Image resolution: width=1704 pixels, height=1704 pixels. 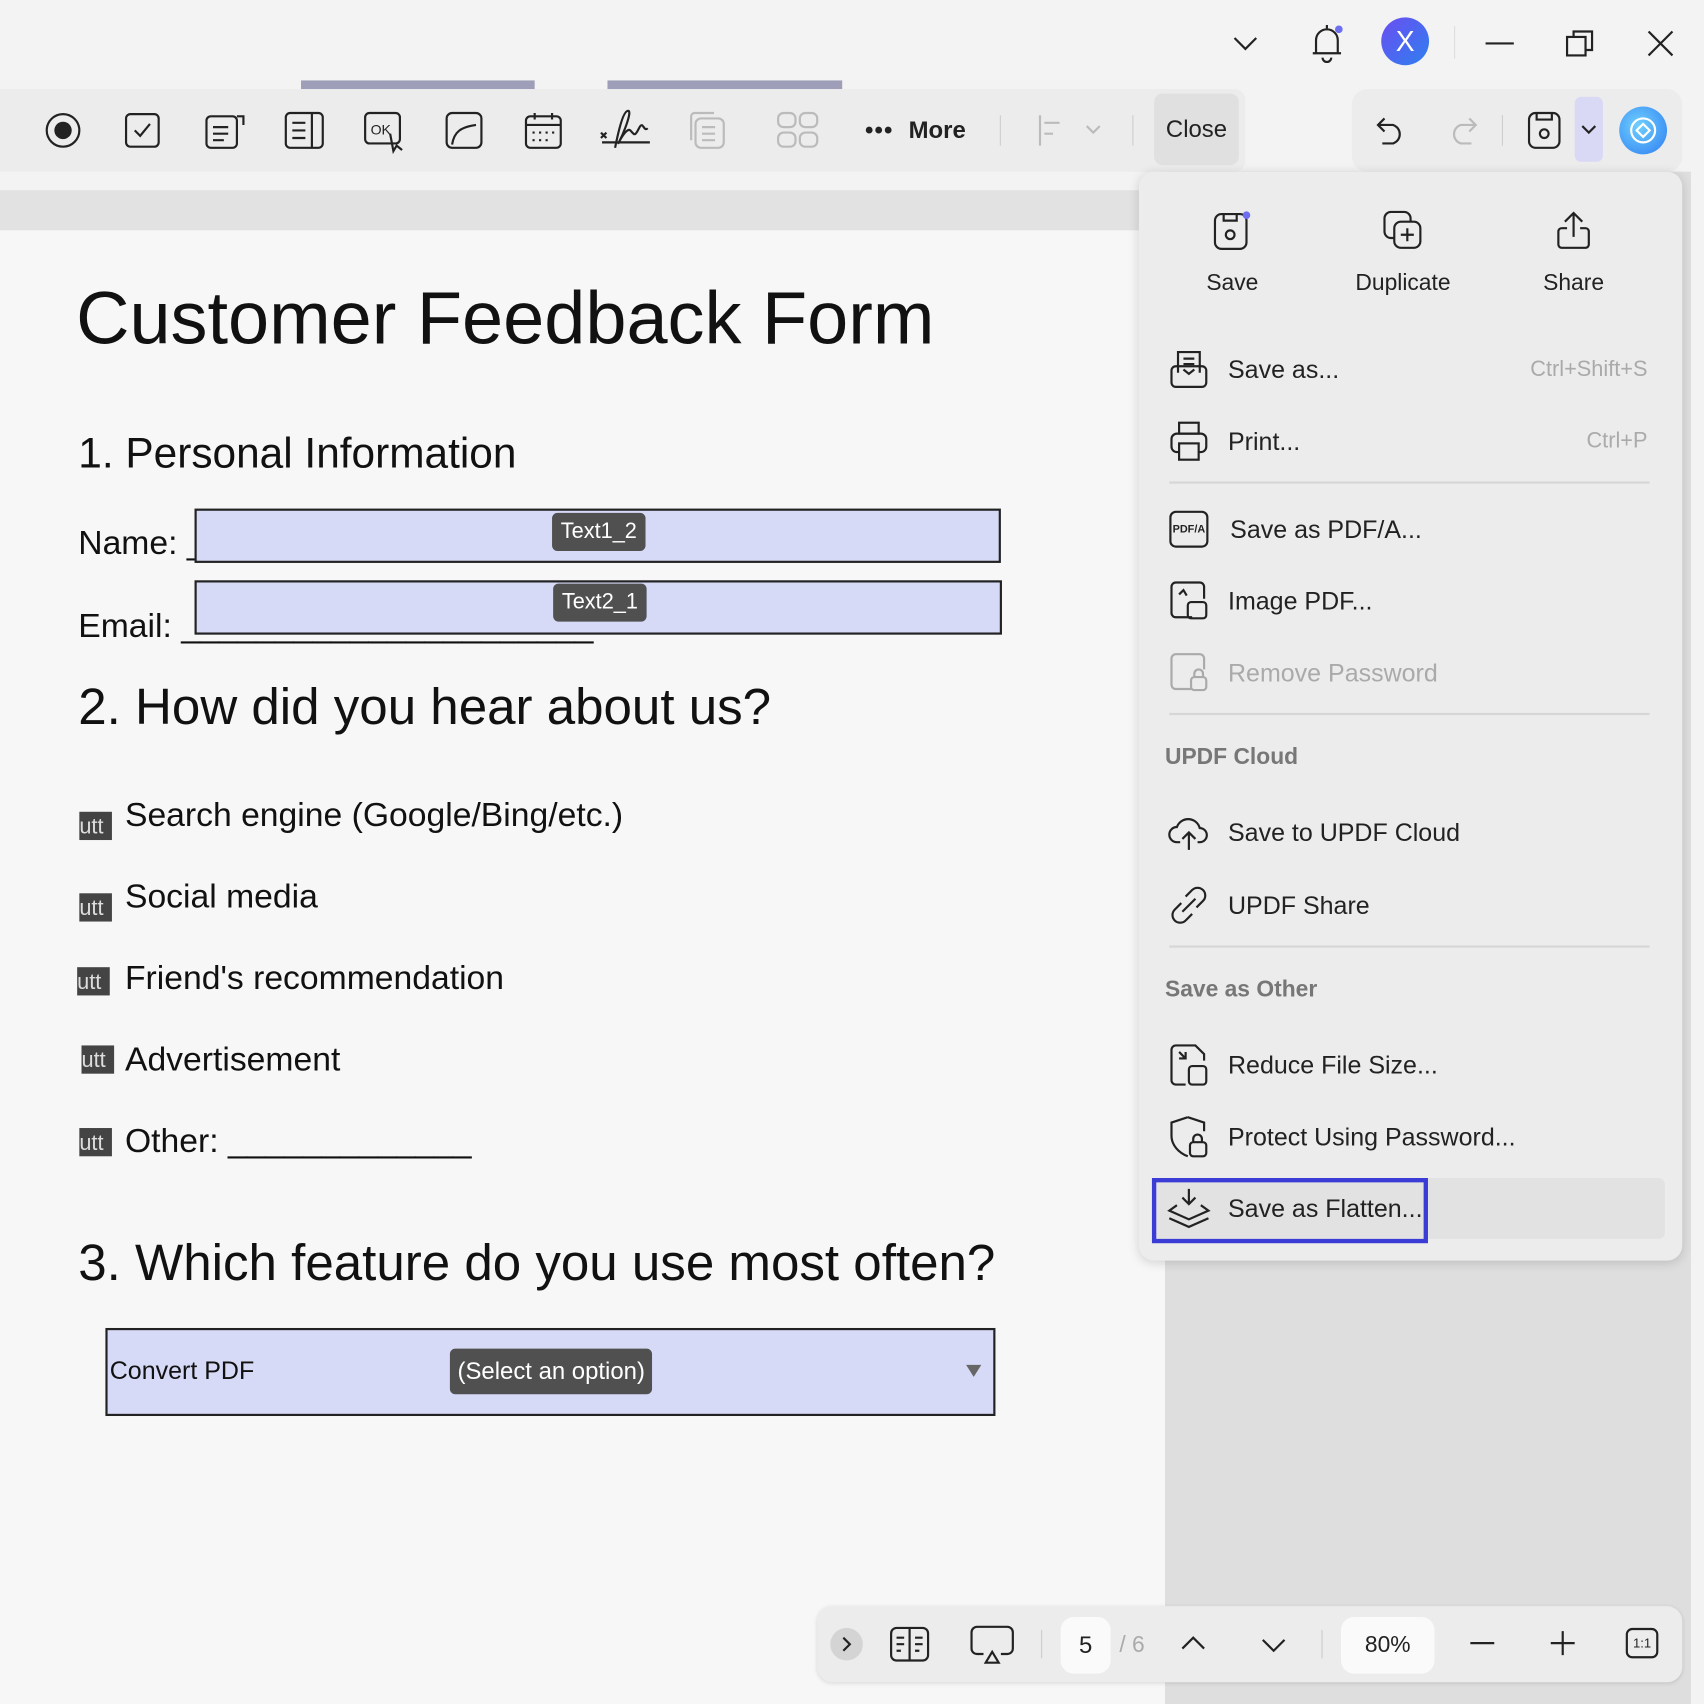 I want to click on menu-item-label: Save to UPDF Cloud, so click(x=1344, y=832).